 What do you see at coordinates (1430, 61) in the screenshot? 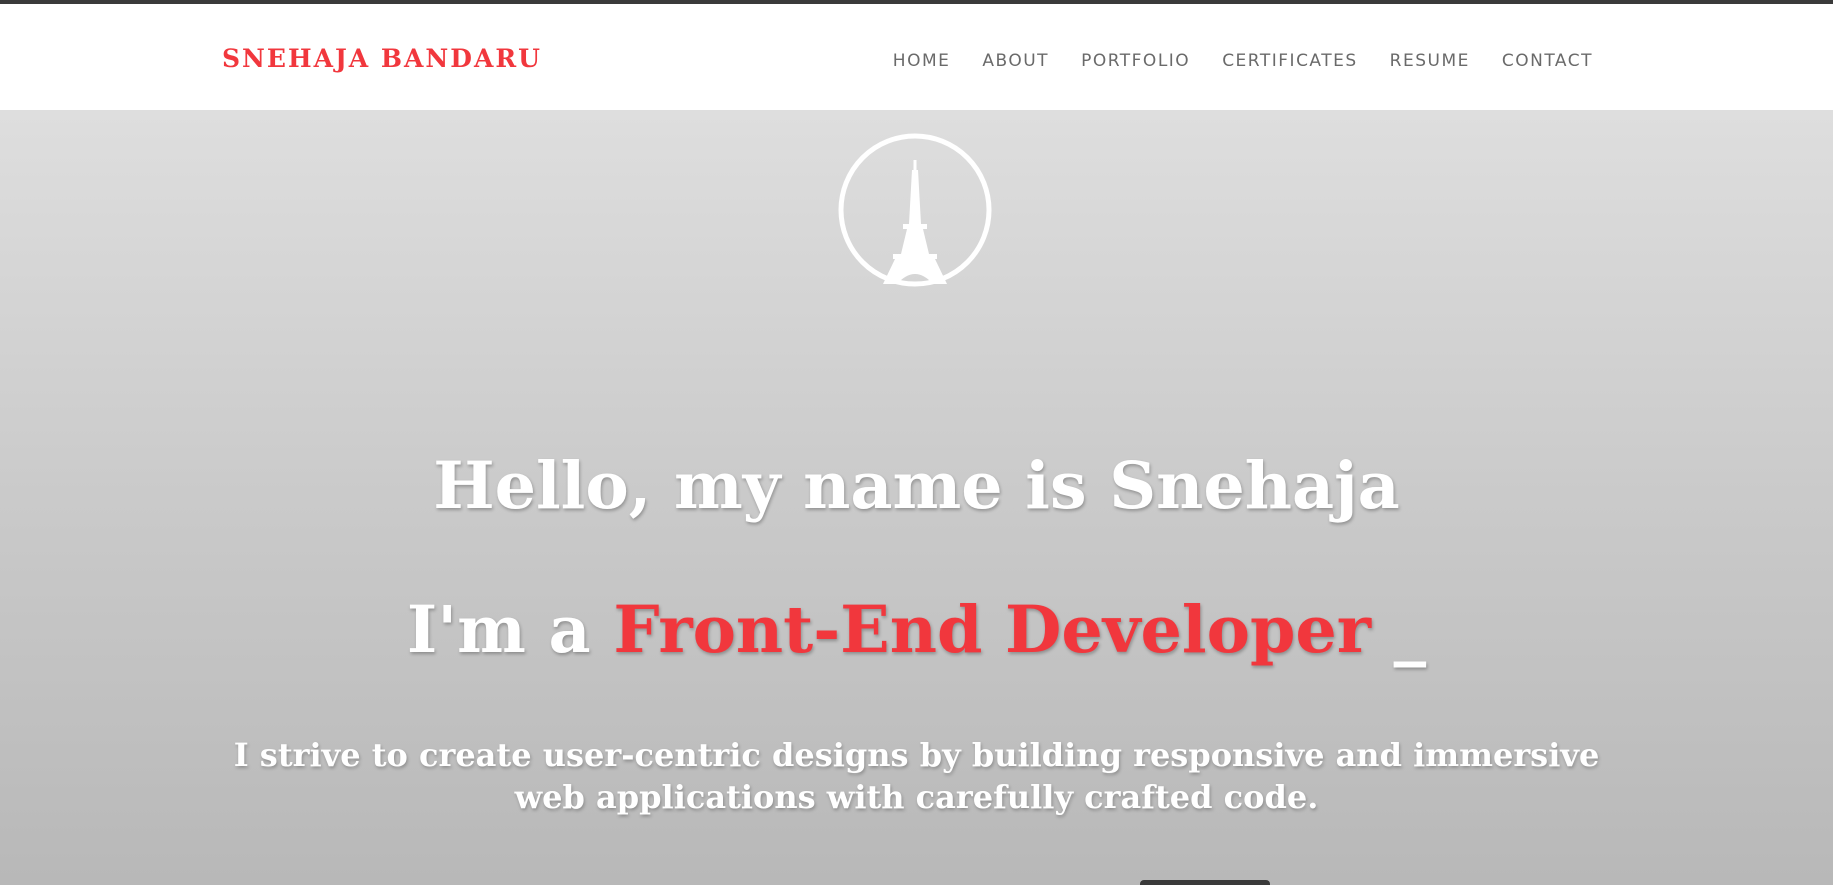
I see `nav-link-resume: RESUME` at bounding box center [1430, 61].